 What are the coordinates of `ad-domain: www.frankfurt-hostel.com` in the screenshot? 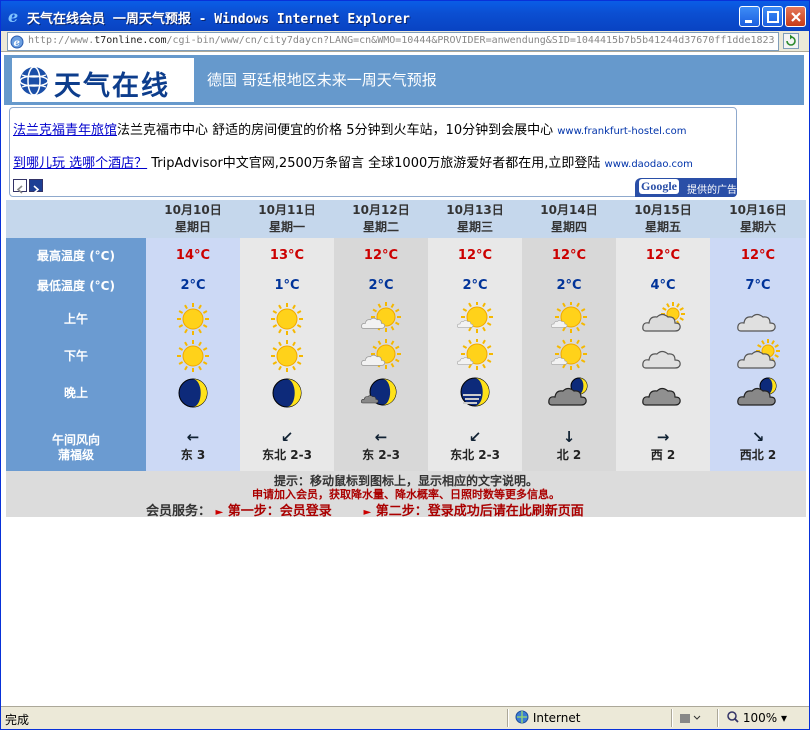 It's located at (621, 131).